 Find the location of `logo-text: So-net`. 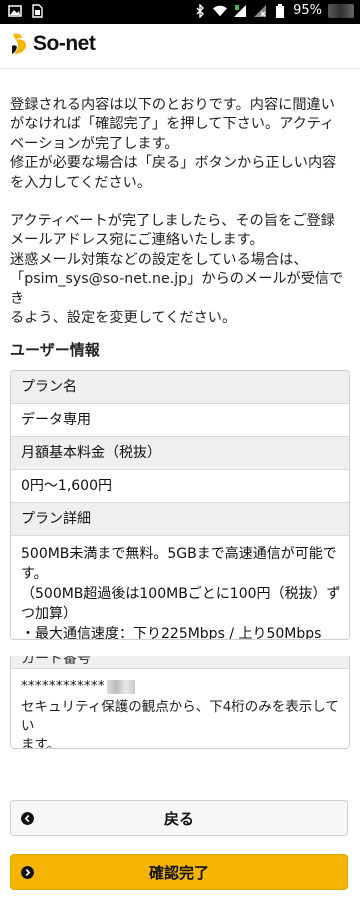

logo-text: So-net is located at coordinates (64, 43).